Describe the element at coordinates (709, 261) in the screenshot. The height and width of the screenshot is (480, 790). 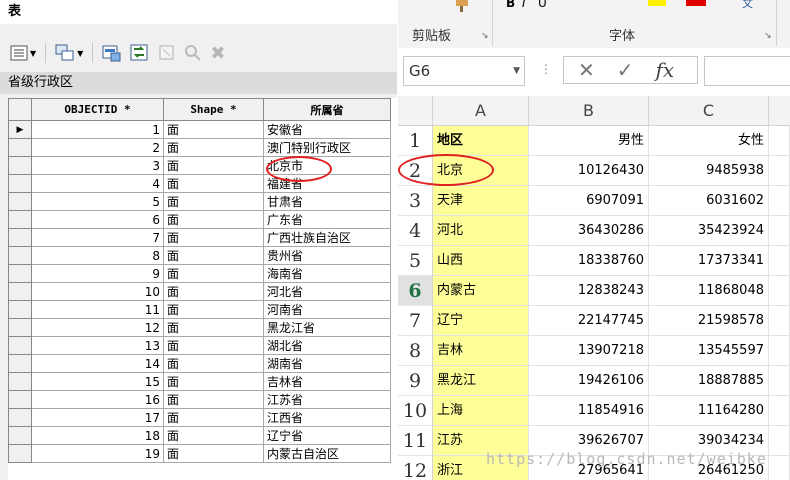
I see `cell-c: 17373341` at that location.